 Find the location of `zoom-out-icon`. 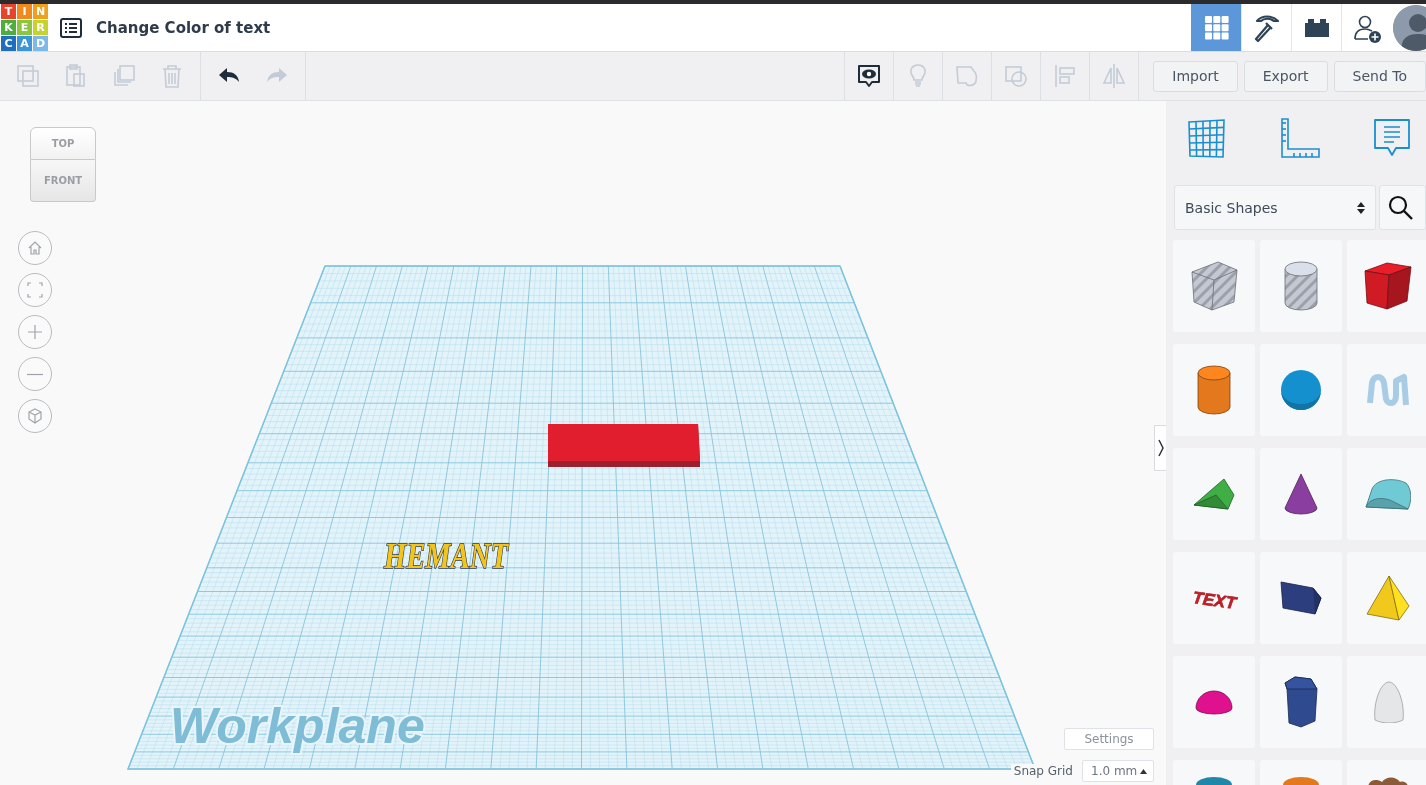

zoom-out-icon is located at coordinates (35, 374).